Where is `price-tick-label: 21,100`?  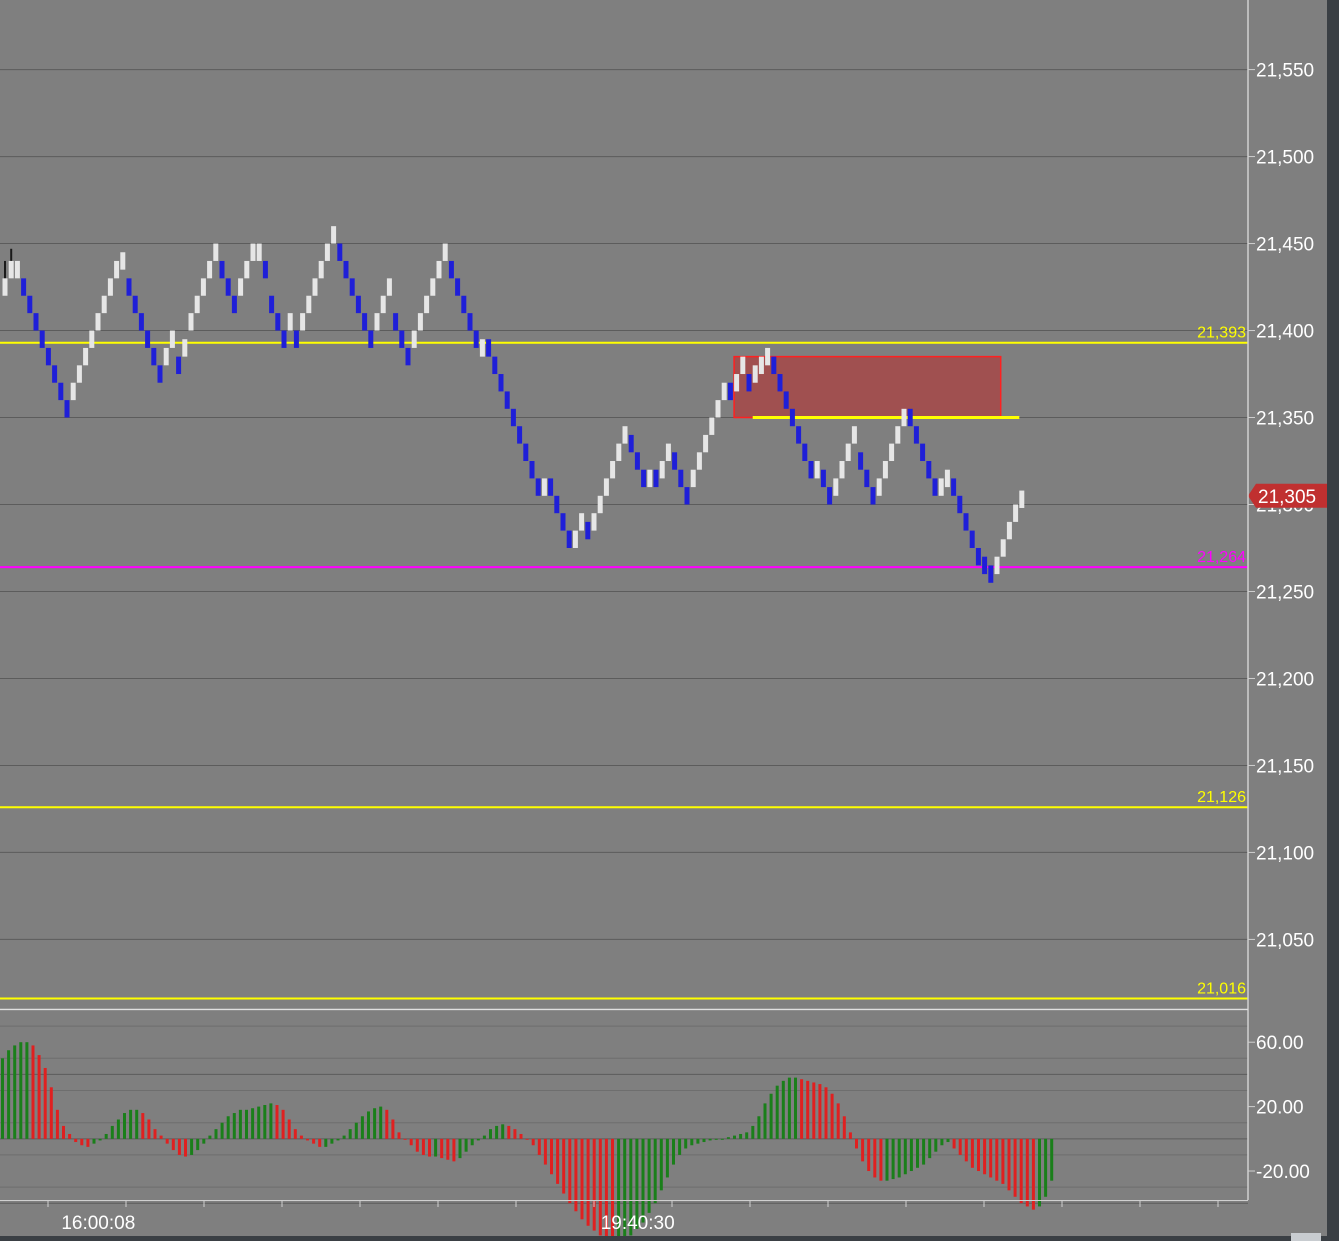 price-tick-label: 21,100 is located at coordinates (1285, 853).